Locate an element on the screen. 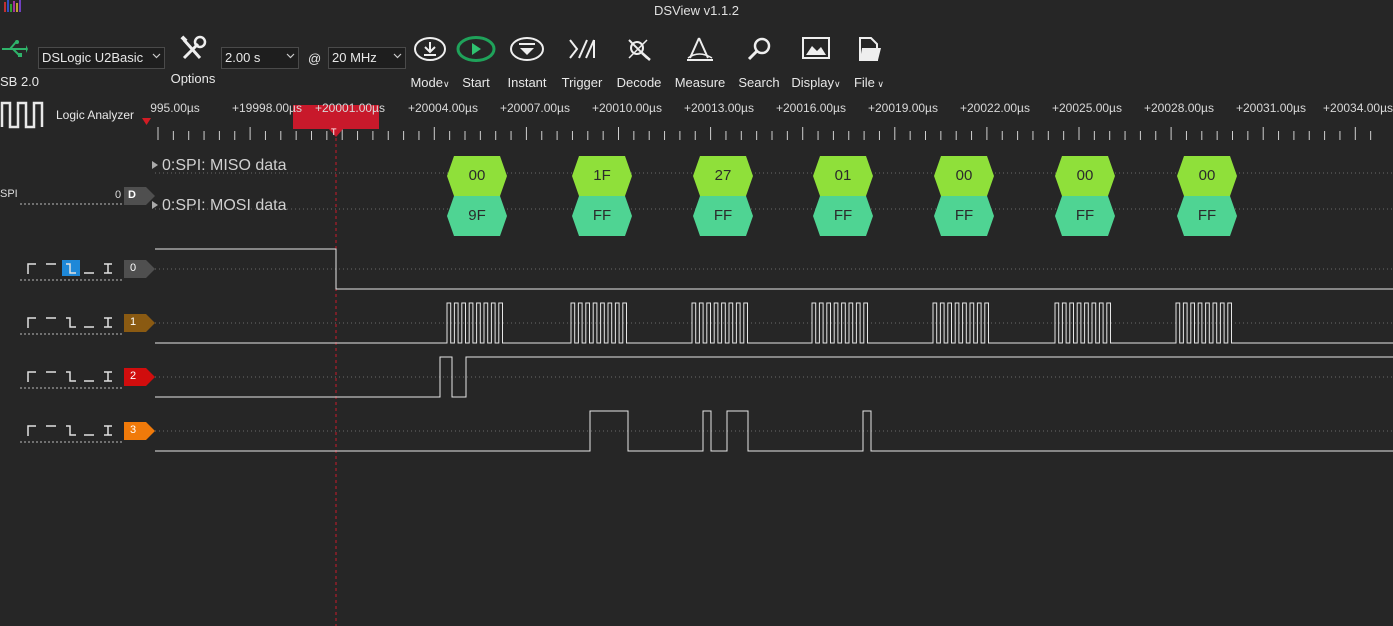 The image size is (1393, 626). options-button: Options is located at coordinates (193, 60).